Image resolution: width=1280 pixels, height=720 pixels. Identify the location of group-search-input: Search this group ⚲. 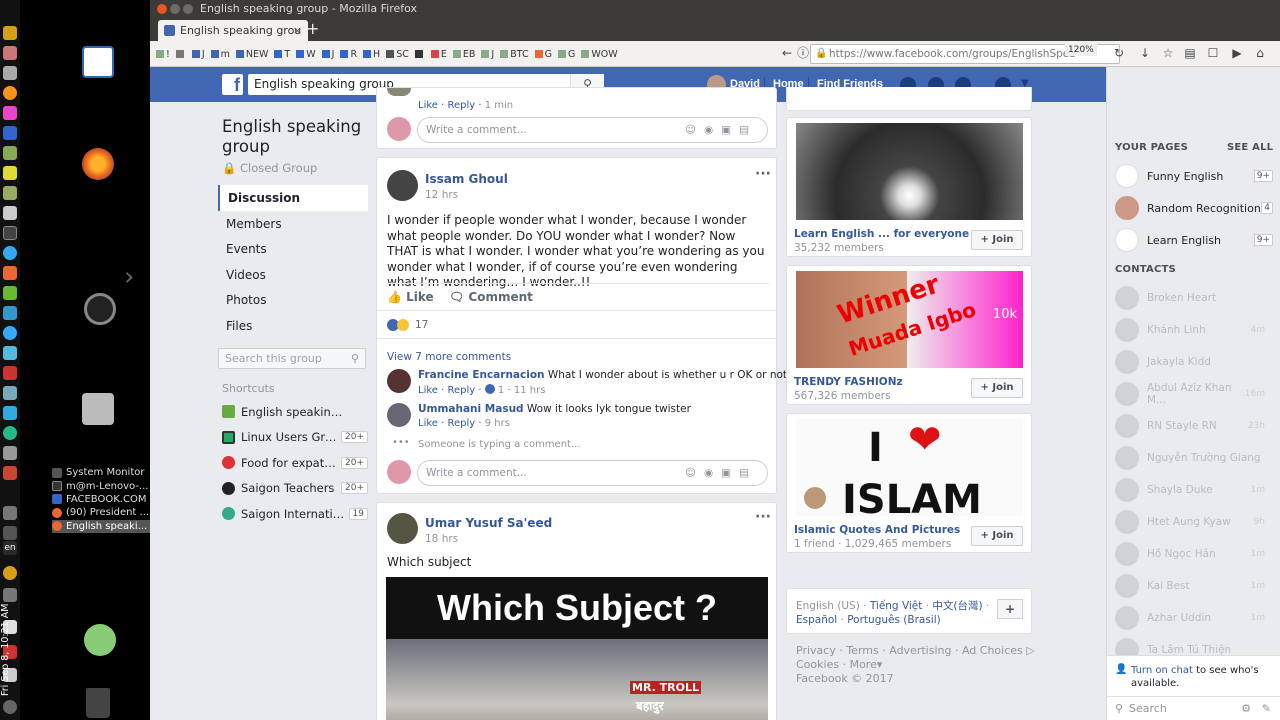
(292, 358).